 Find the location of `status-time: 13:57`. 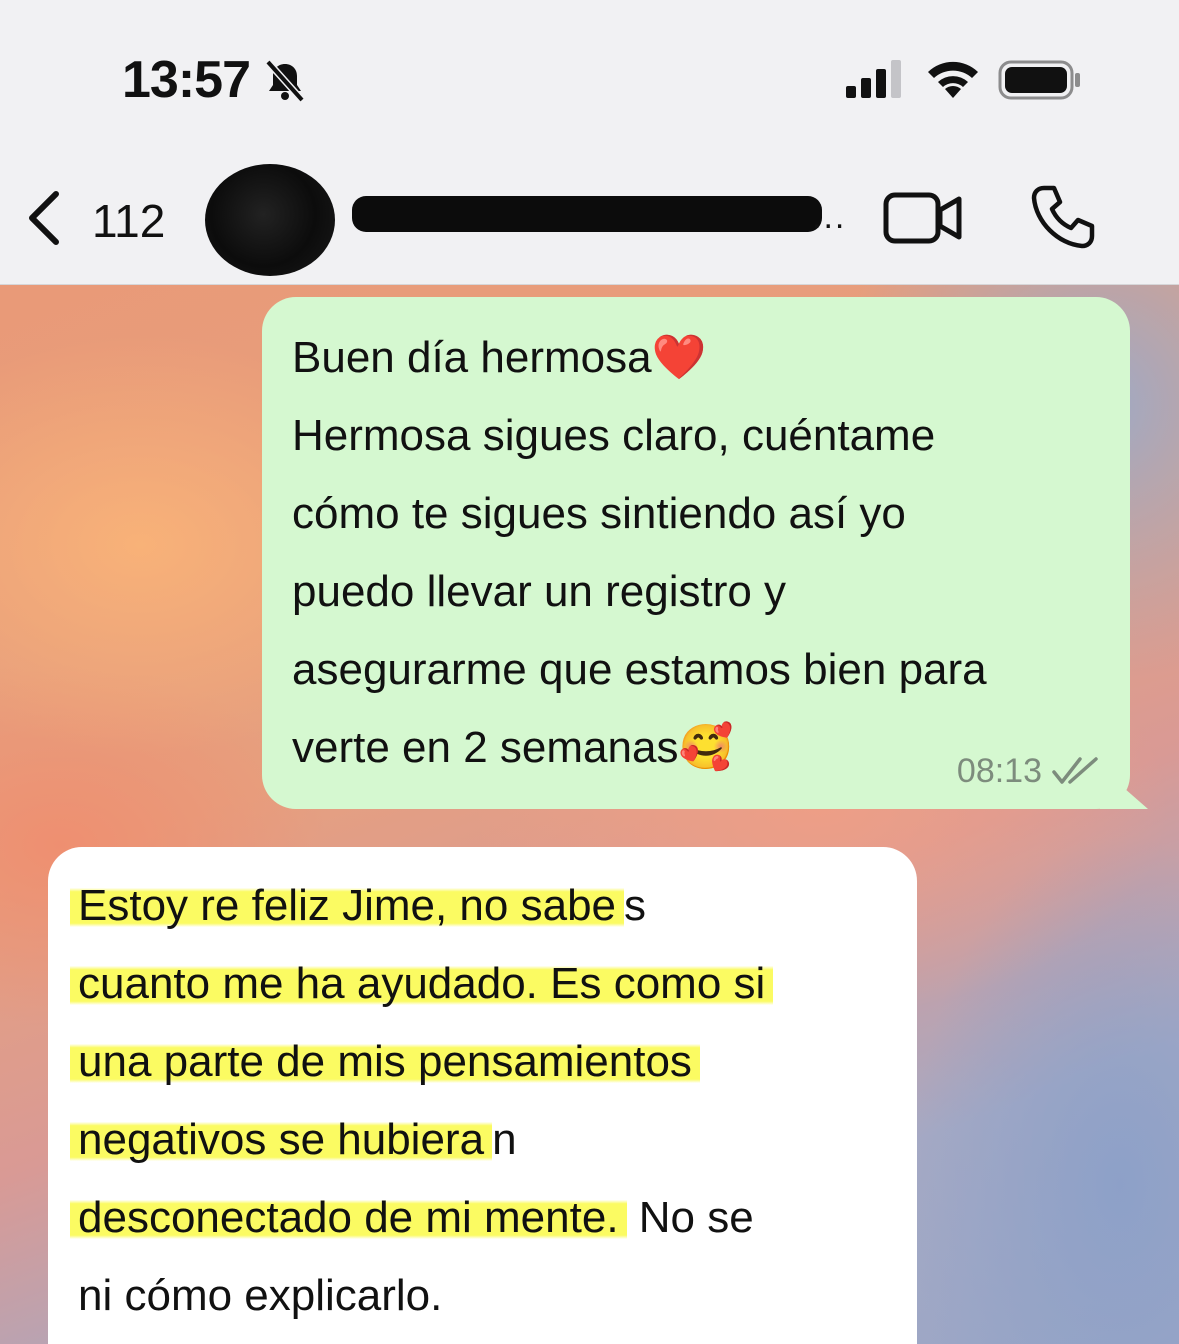

status-time: 13:57 is located at coordinates (186, 80).